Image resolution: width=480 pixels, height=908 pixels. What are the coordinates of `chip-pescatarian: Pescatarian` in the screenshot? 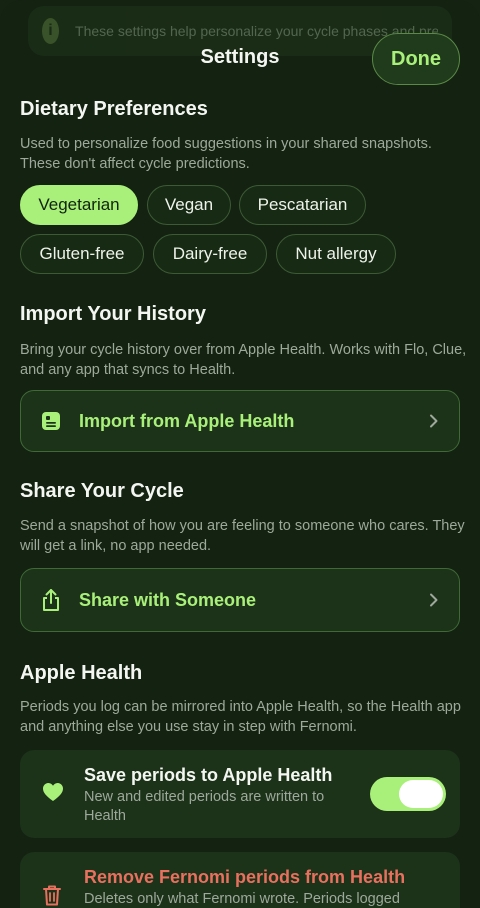 It's located at (302, 205).